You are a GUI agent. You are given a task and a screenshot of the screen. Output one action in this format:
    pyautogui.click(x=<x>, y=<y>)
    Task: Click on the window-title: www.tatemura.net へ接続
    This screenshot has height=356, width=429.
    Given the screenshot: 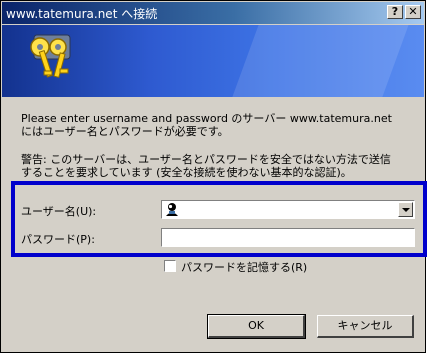 What is the action you would take?
    pyautogui.click(x=82, y=14)
    